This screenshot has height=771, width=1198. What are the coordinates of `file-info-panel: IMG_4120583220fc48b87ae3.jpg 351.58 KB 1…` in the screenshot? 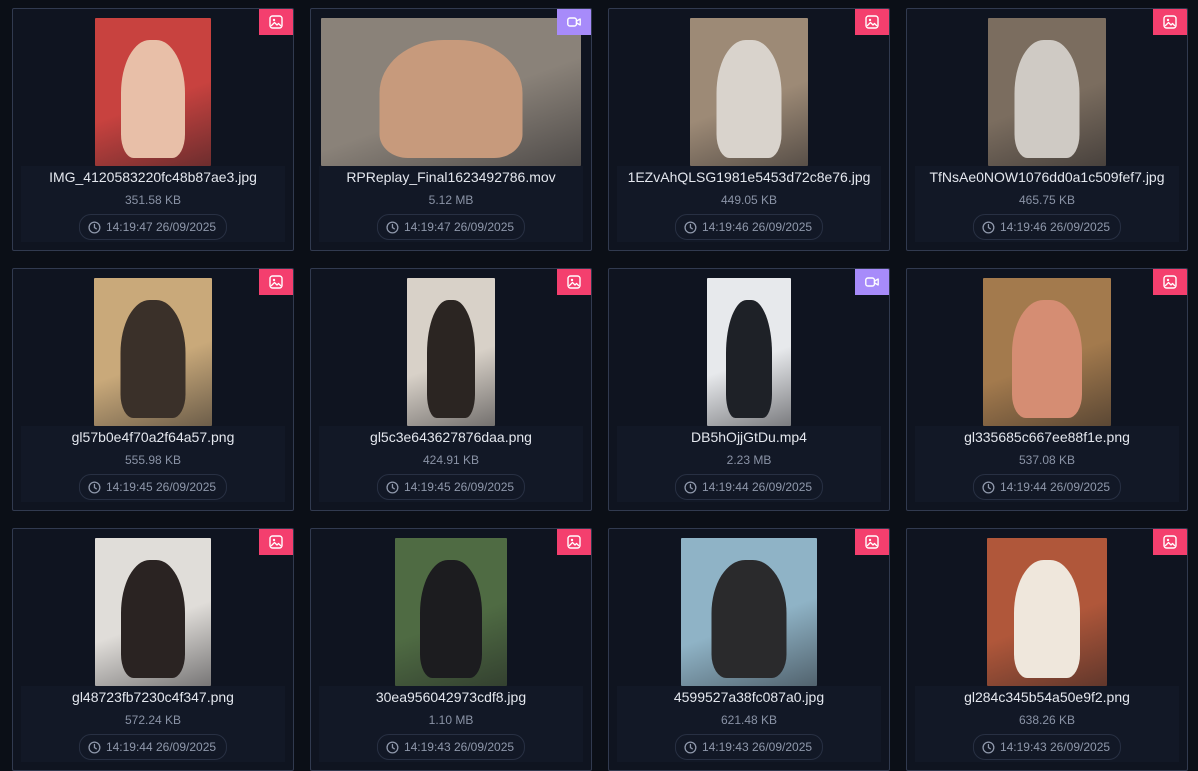 It's located at (153, 204).